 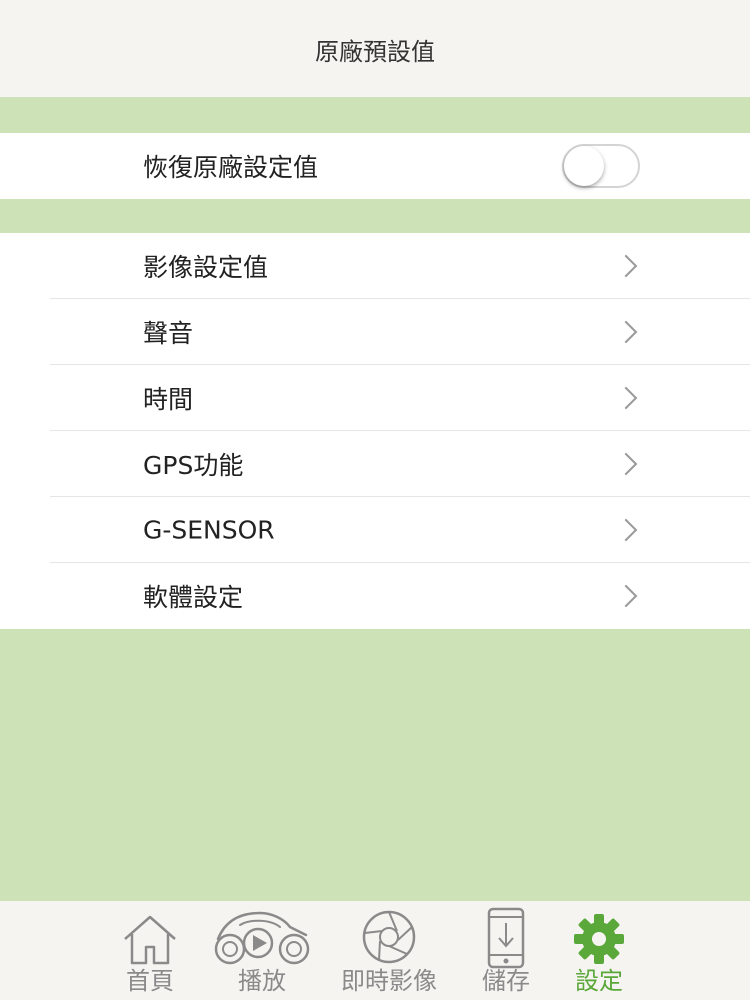 I want to click on menu-item-video-settings: 影像設定值, so click(x=375, y=266).